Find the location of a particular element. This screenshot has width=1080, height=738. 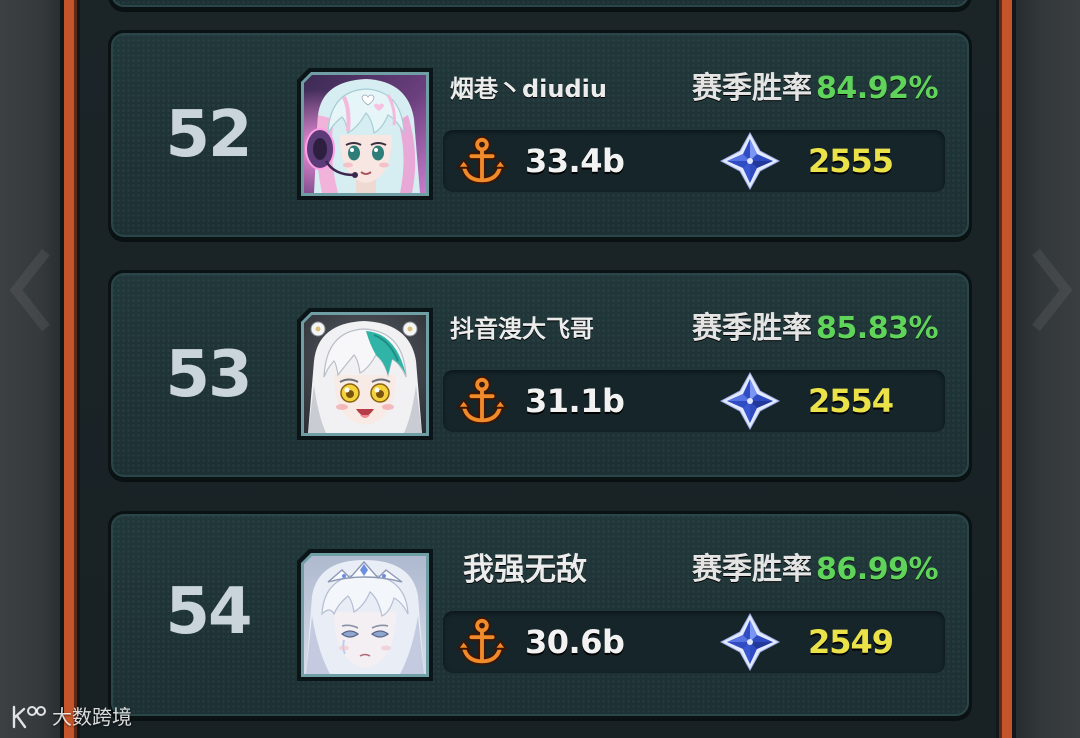

score-value: 2554 is located at coordinates (851, 401).